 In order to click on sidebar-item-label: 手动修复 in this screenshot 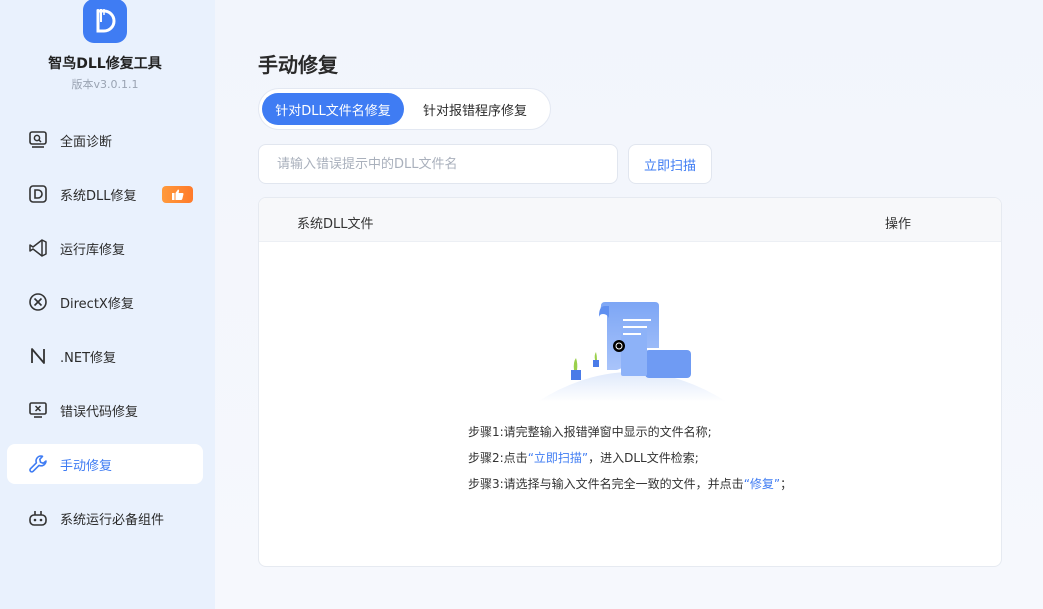, I will do `click(86, 466)`.